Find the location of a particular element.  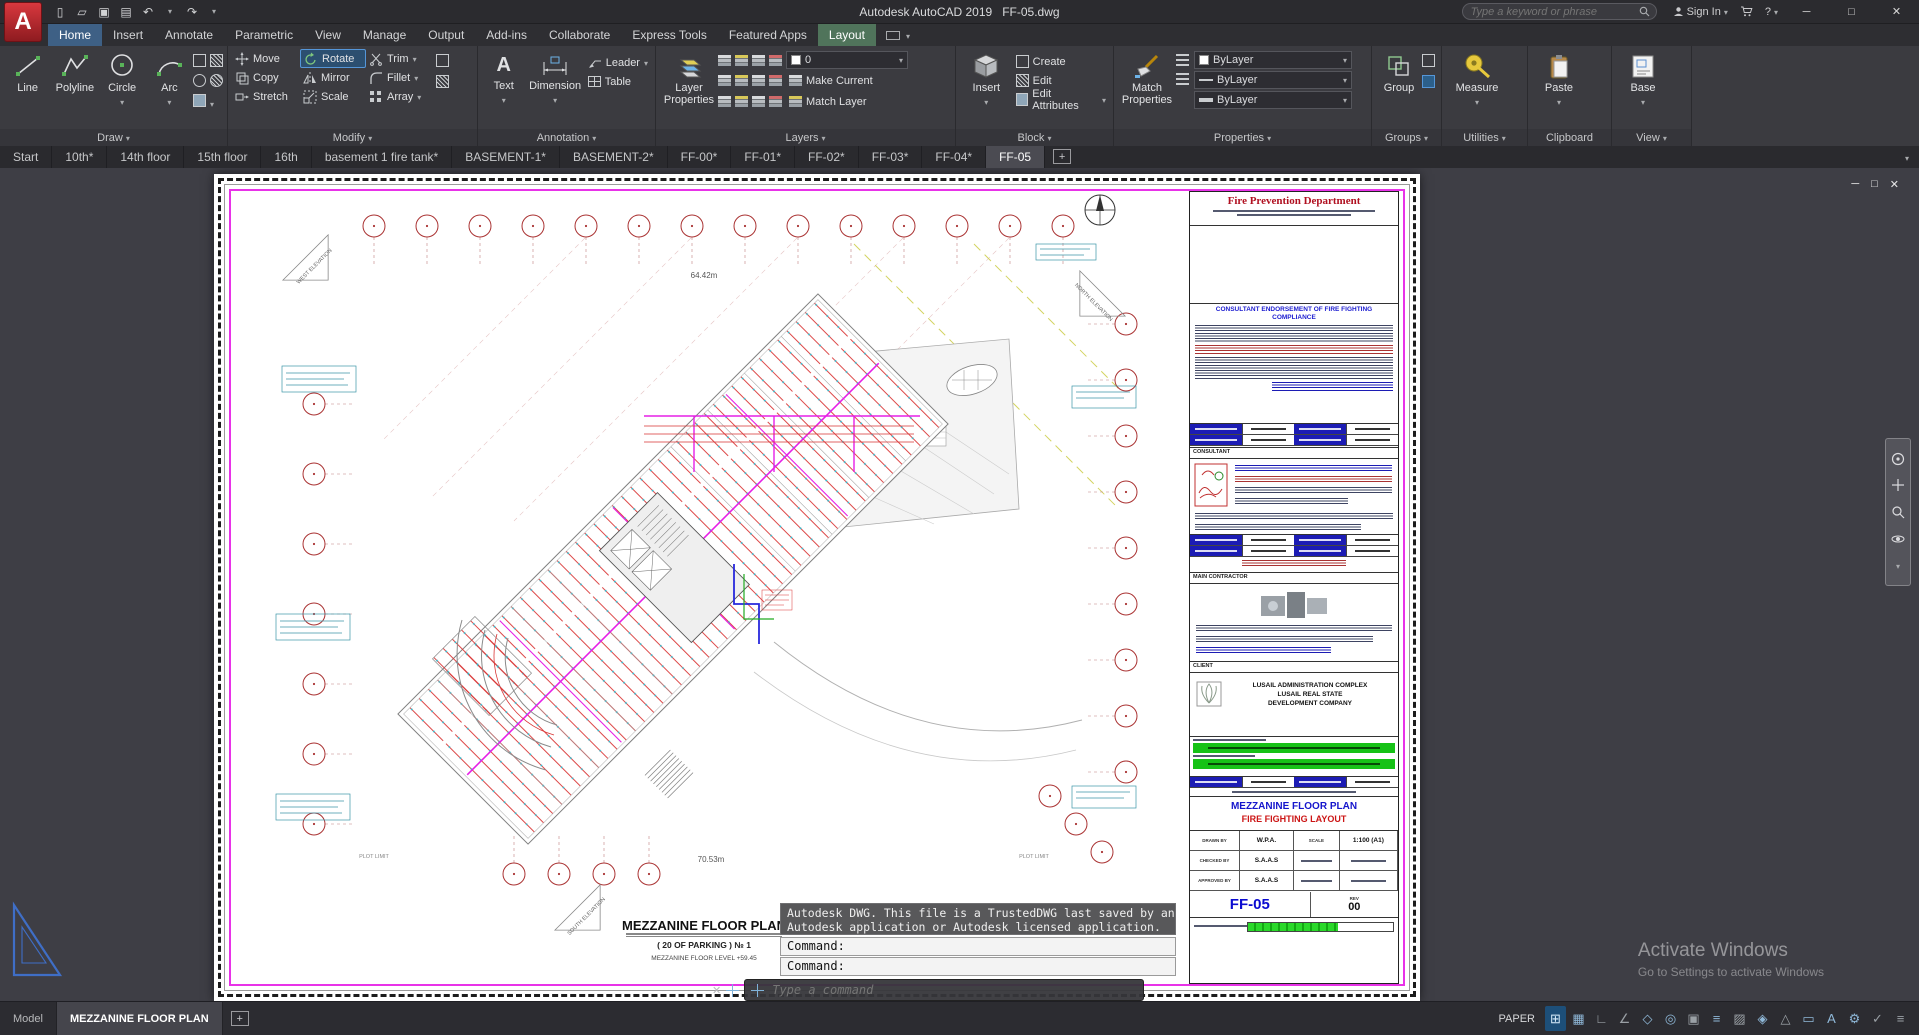

rectangle-tool-icon is located at coordinates (199, 60).